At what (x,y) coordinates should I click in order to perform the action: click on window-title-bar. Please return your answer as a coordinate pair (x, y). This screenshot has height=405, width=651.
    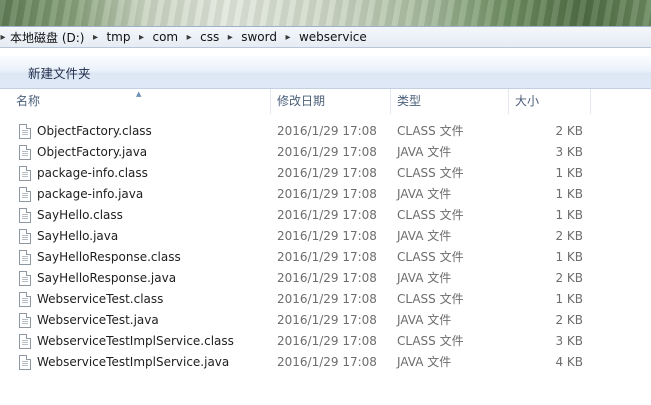
    Looking at the image, I should click on (325, 13).